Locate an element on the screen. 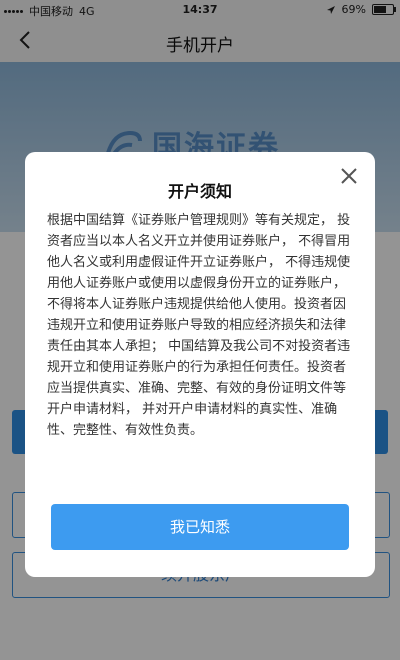 This screenshot has width=400, height=660. close-icon is located at coordinates (349, 176).